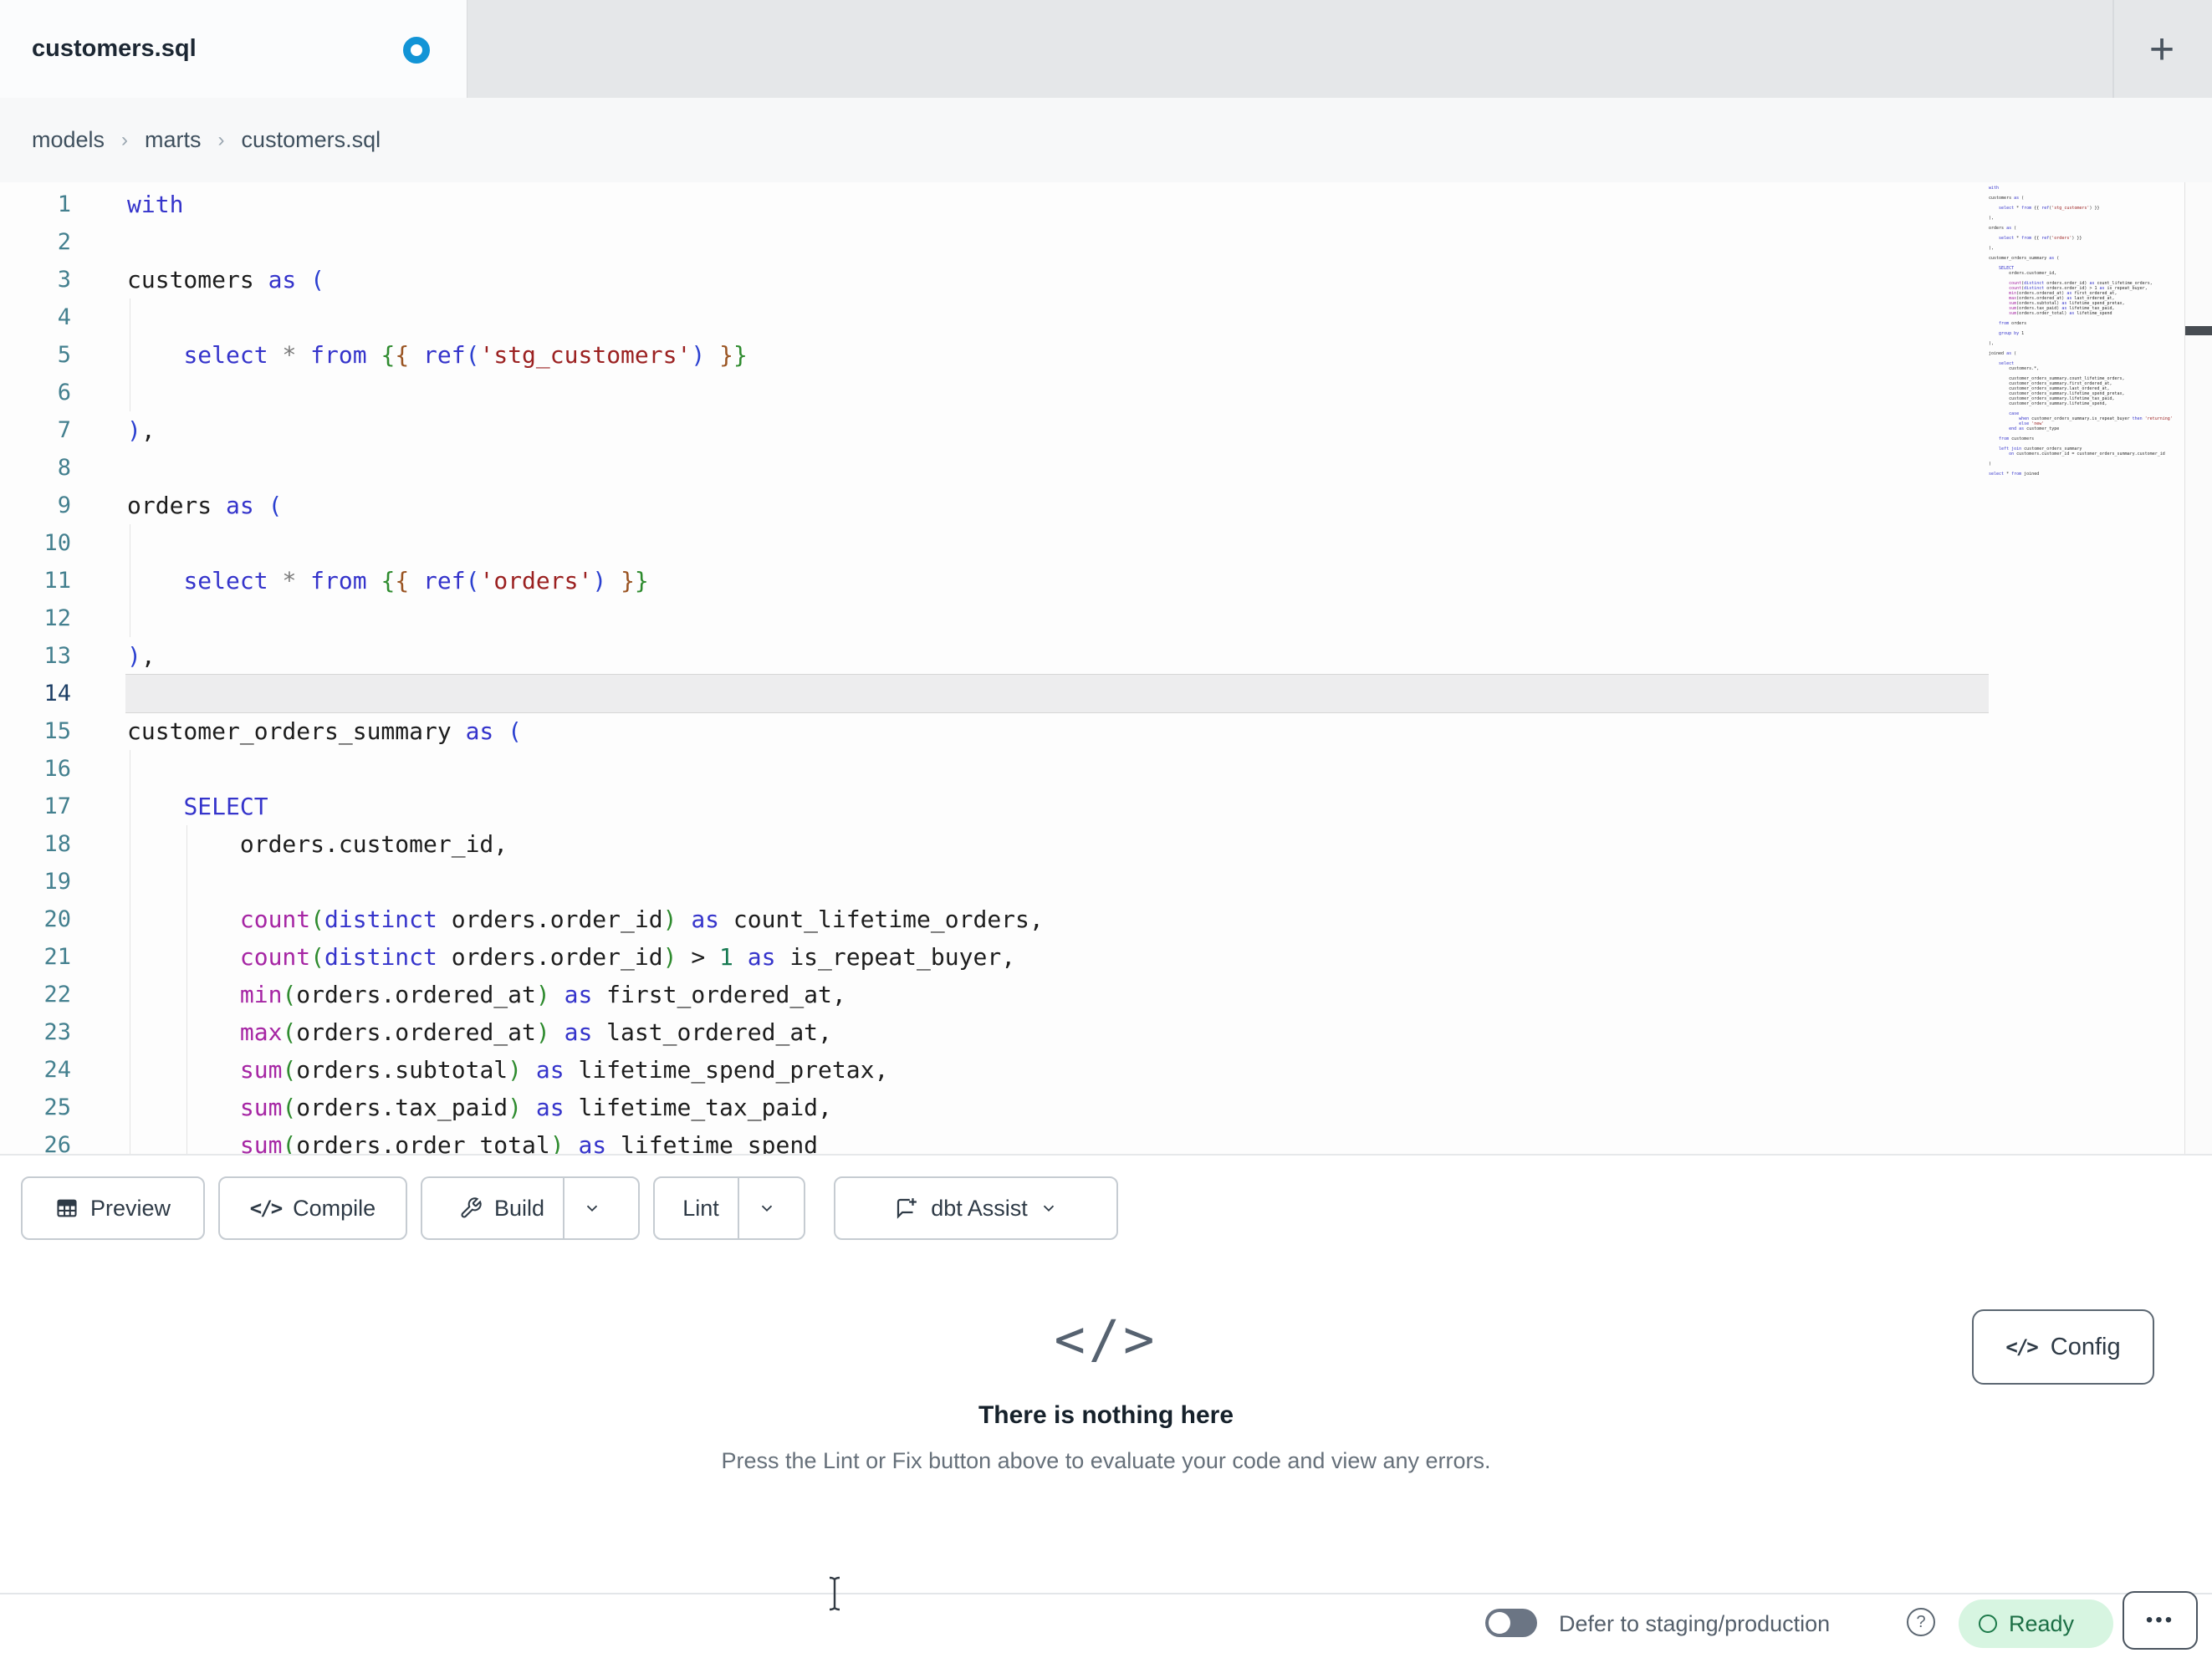 This screenshot has width=2212, height=1653. Describe the element at coordinates (69, 140) in the screenshot. I see `breadcrumb-item: models` at that location.